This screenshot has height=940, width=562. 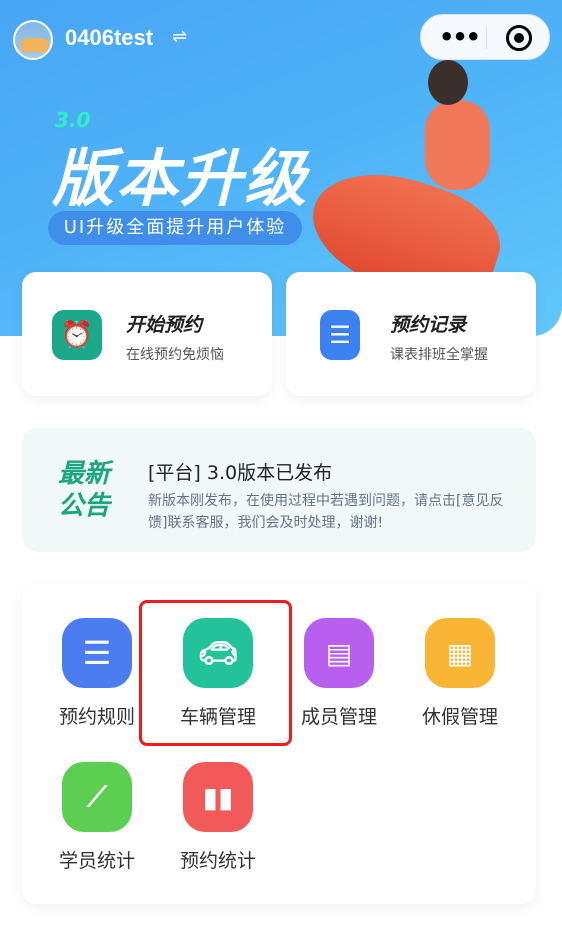 I want to click on id-card-icon: ▤, so click(x=339, y=653).